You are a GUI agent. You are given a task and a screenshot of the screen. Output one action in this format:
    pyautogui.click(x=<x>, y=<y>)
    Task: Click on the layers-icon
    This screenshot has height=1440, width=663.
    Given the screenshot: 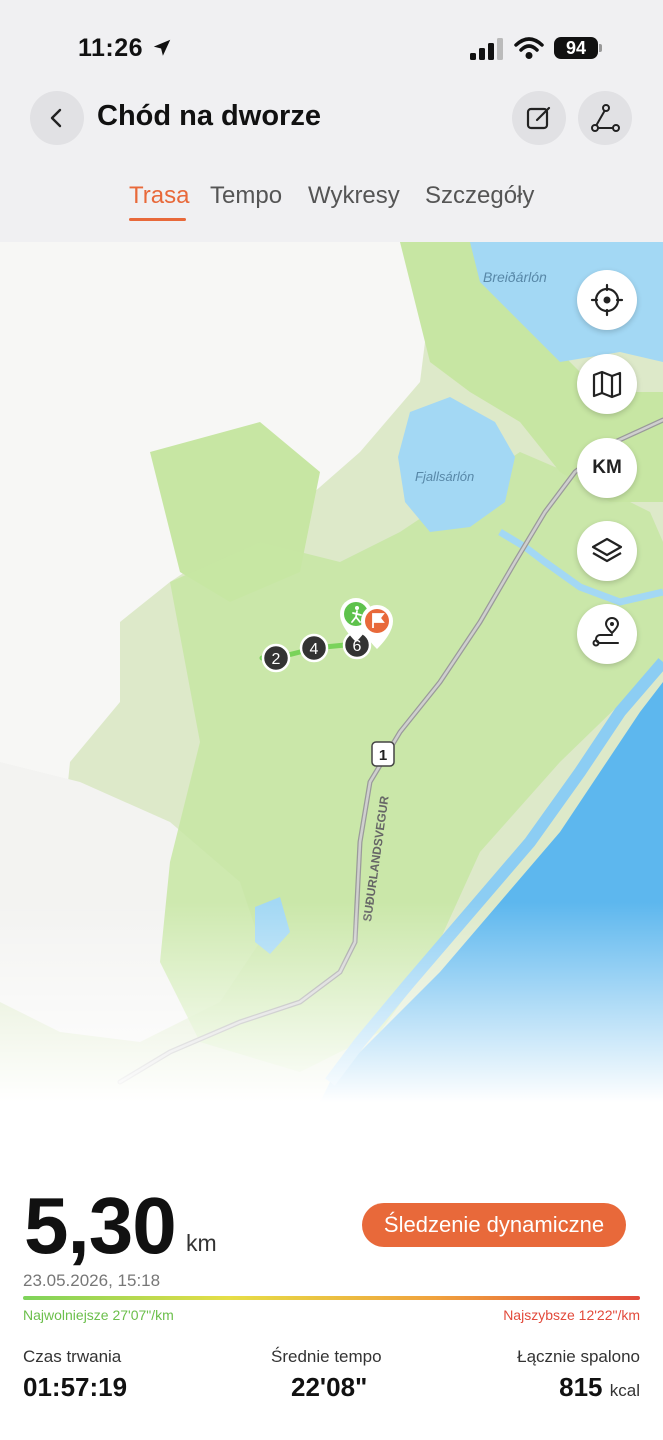 What is the action you would take?
    pyautogui.click(x=607, y=550)
    